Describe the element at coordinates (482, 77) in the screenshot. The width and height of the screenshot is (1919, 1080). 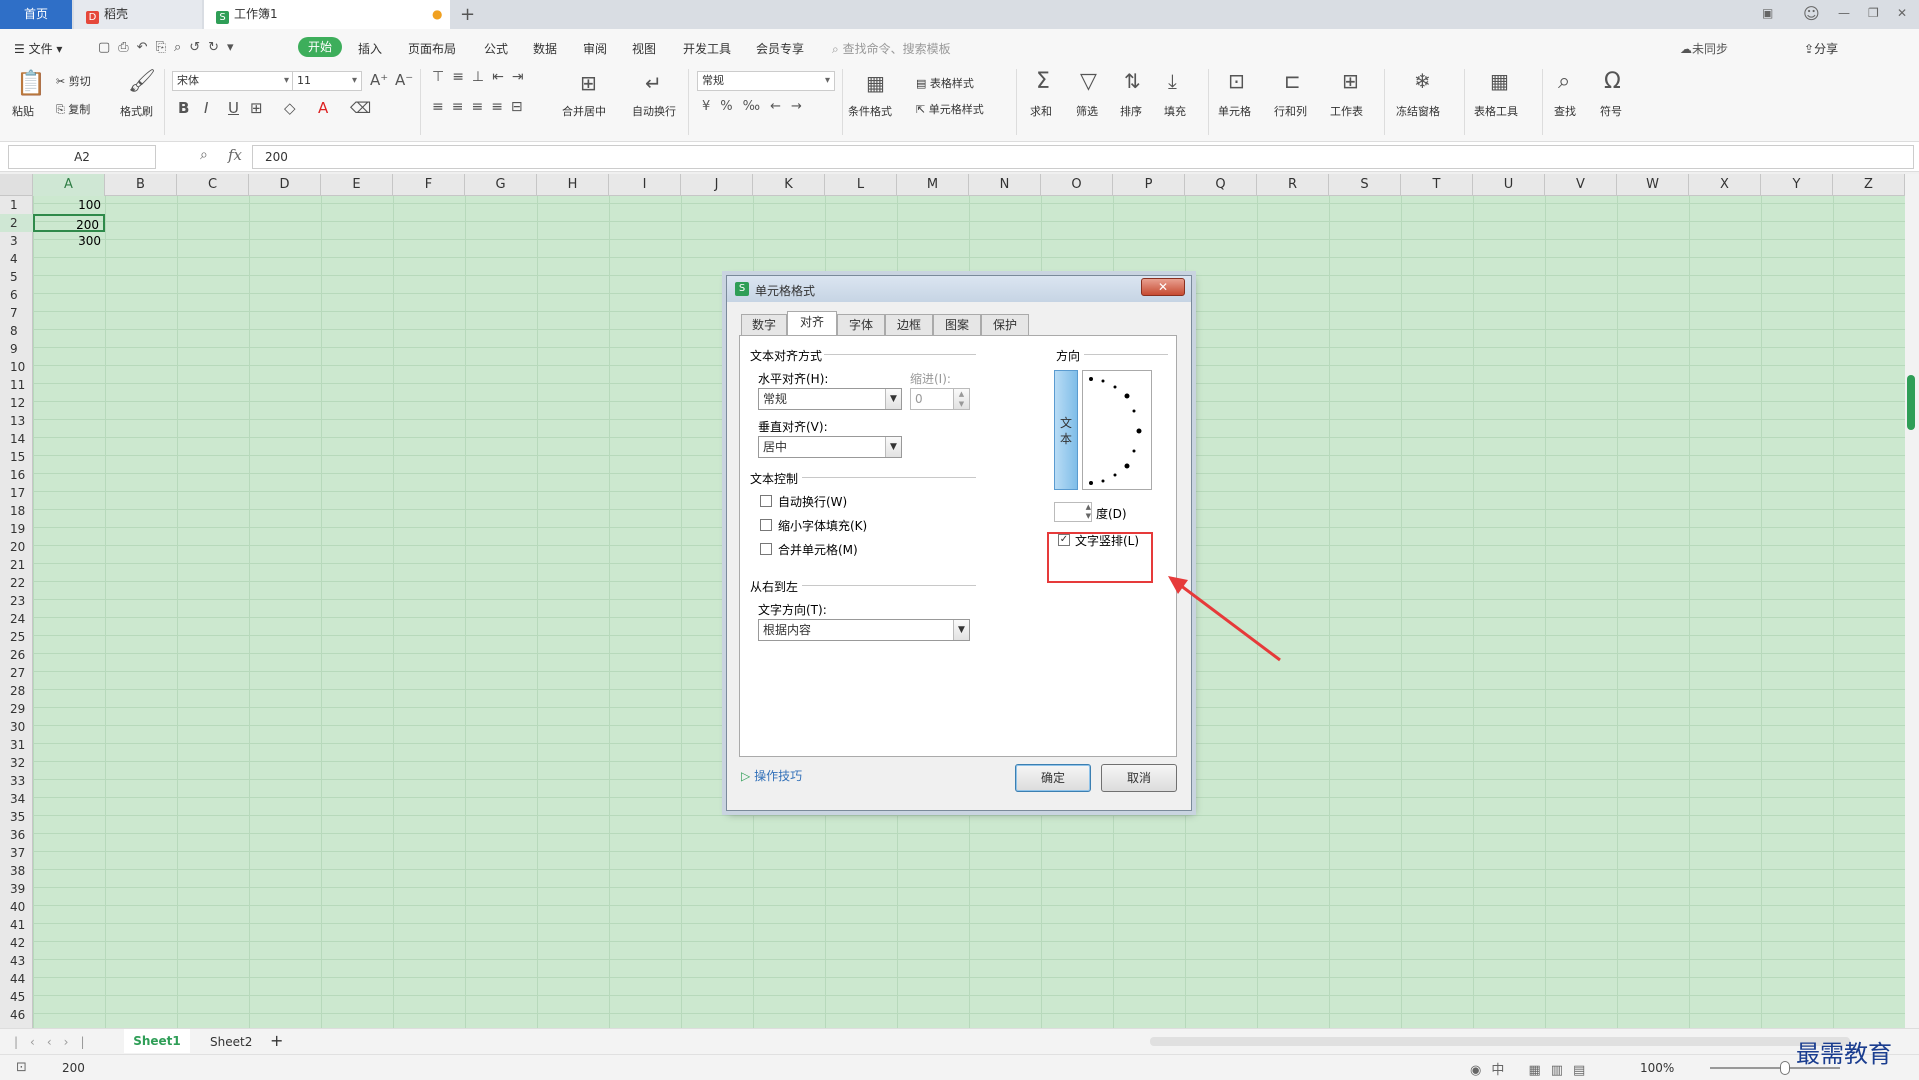
I see `align-top-middle-bottom-icons: ⊤≡⊥⇤⇥` at that location.